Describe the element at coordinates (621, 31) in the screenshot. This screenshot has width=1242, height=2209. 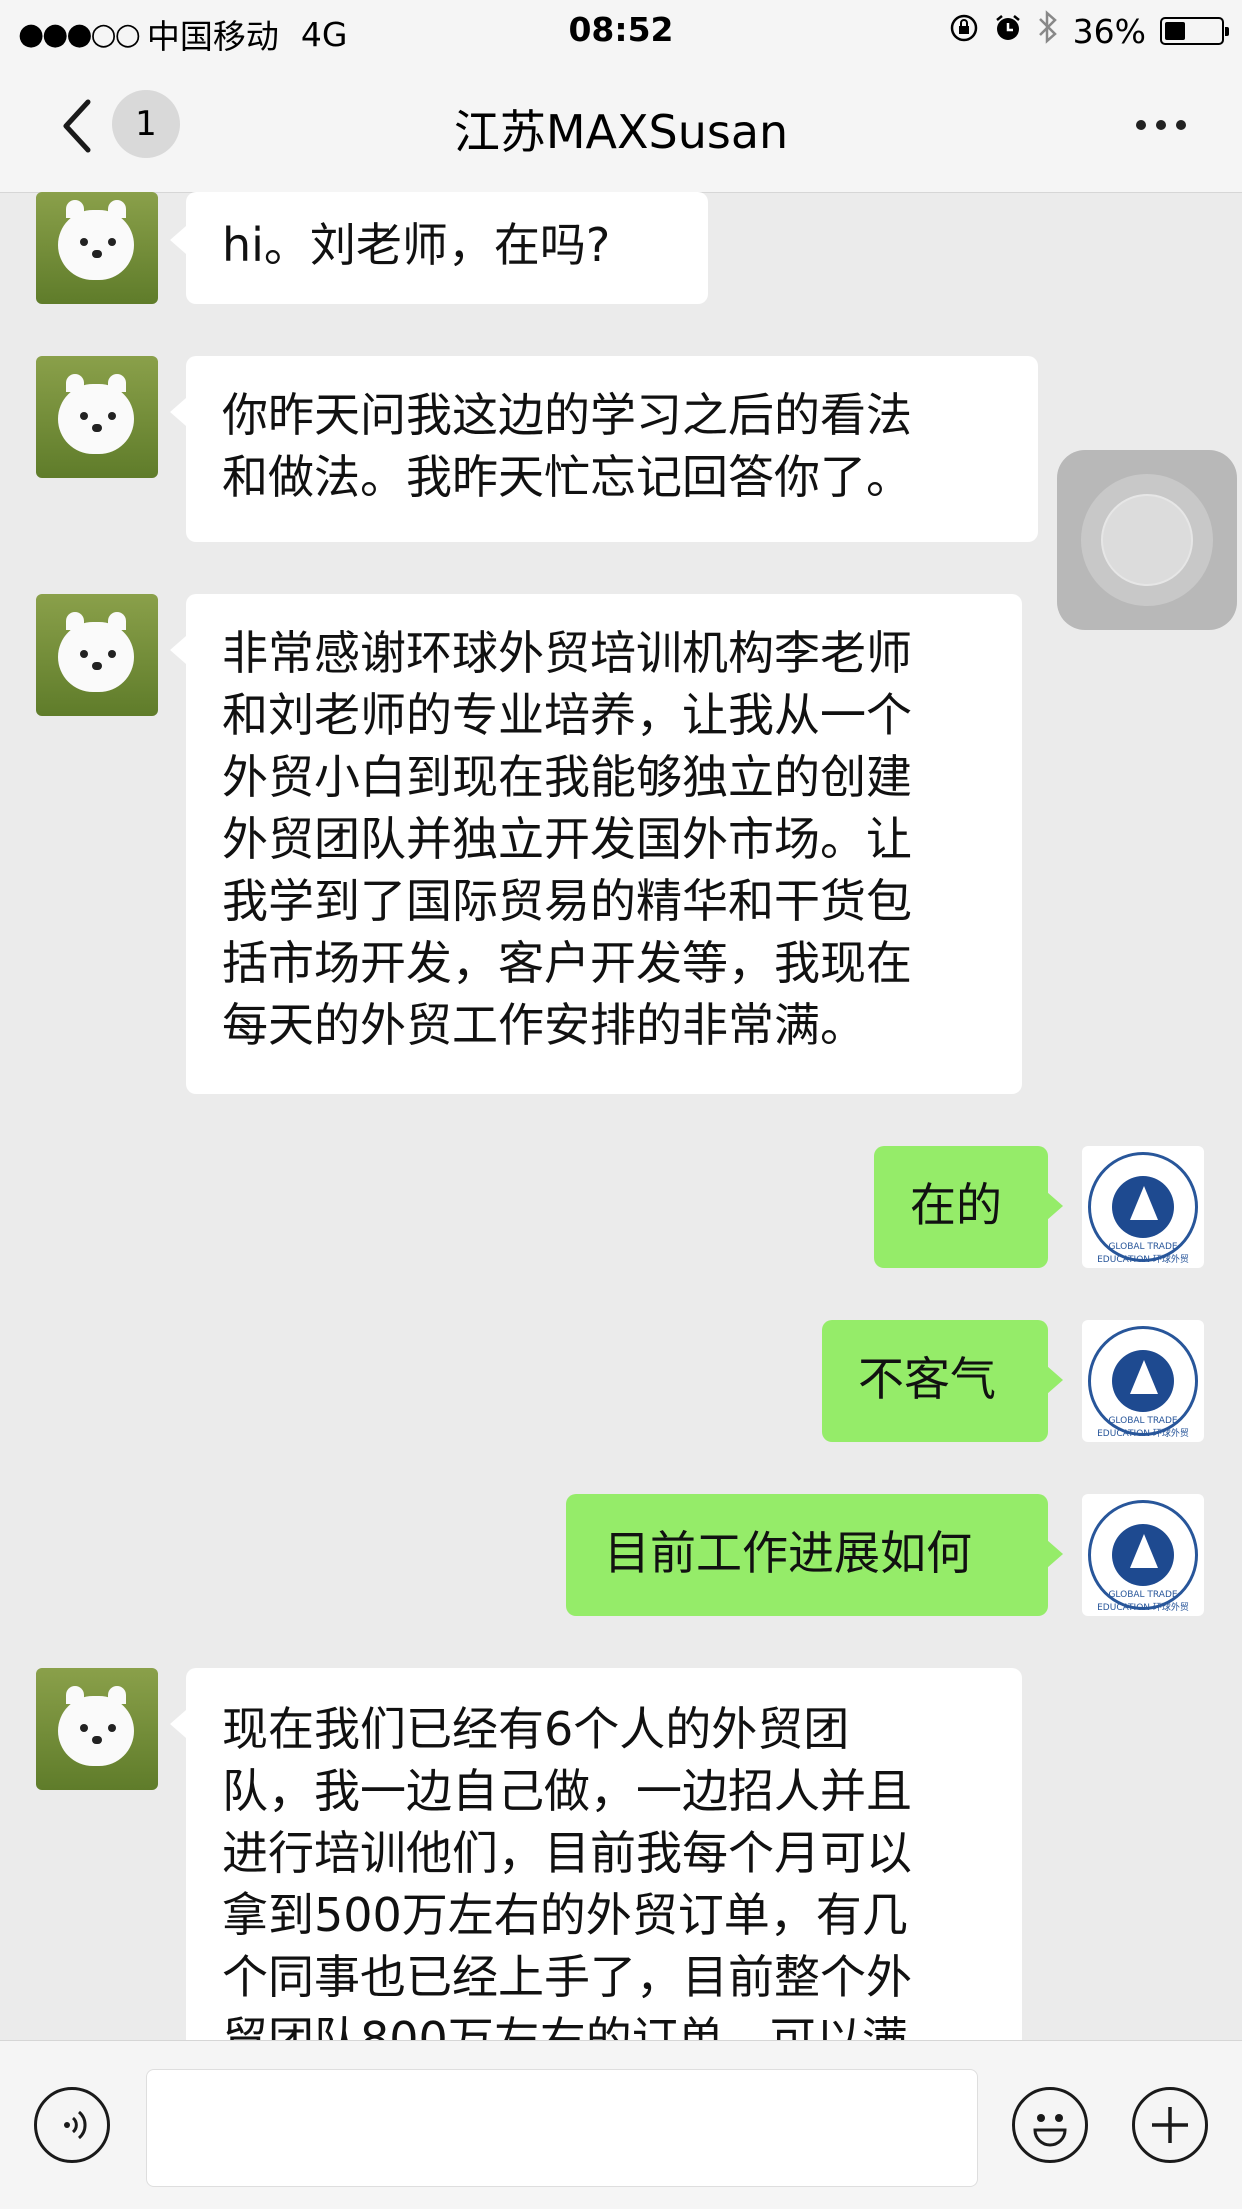
I see `status-bar: ●●●○○ 中国移动 4G 08:52 36%` at that location.